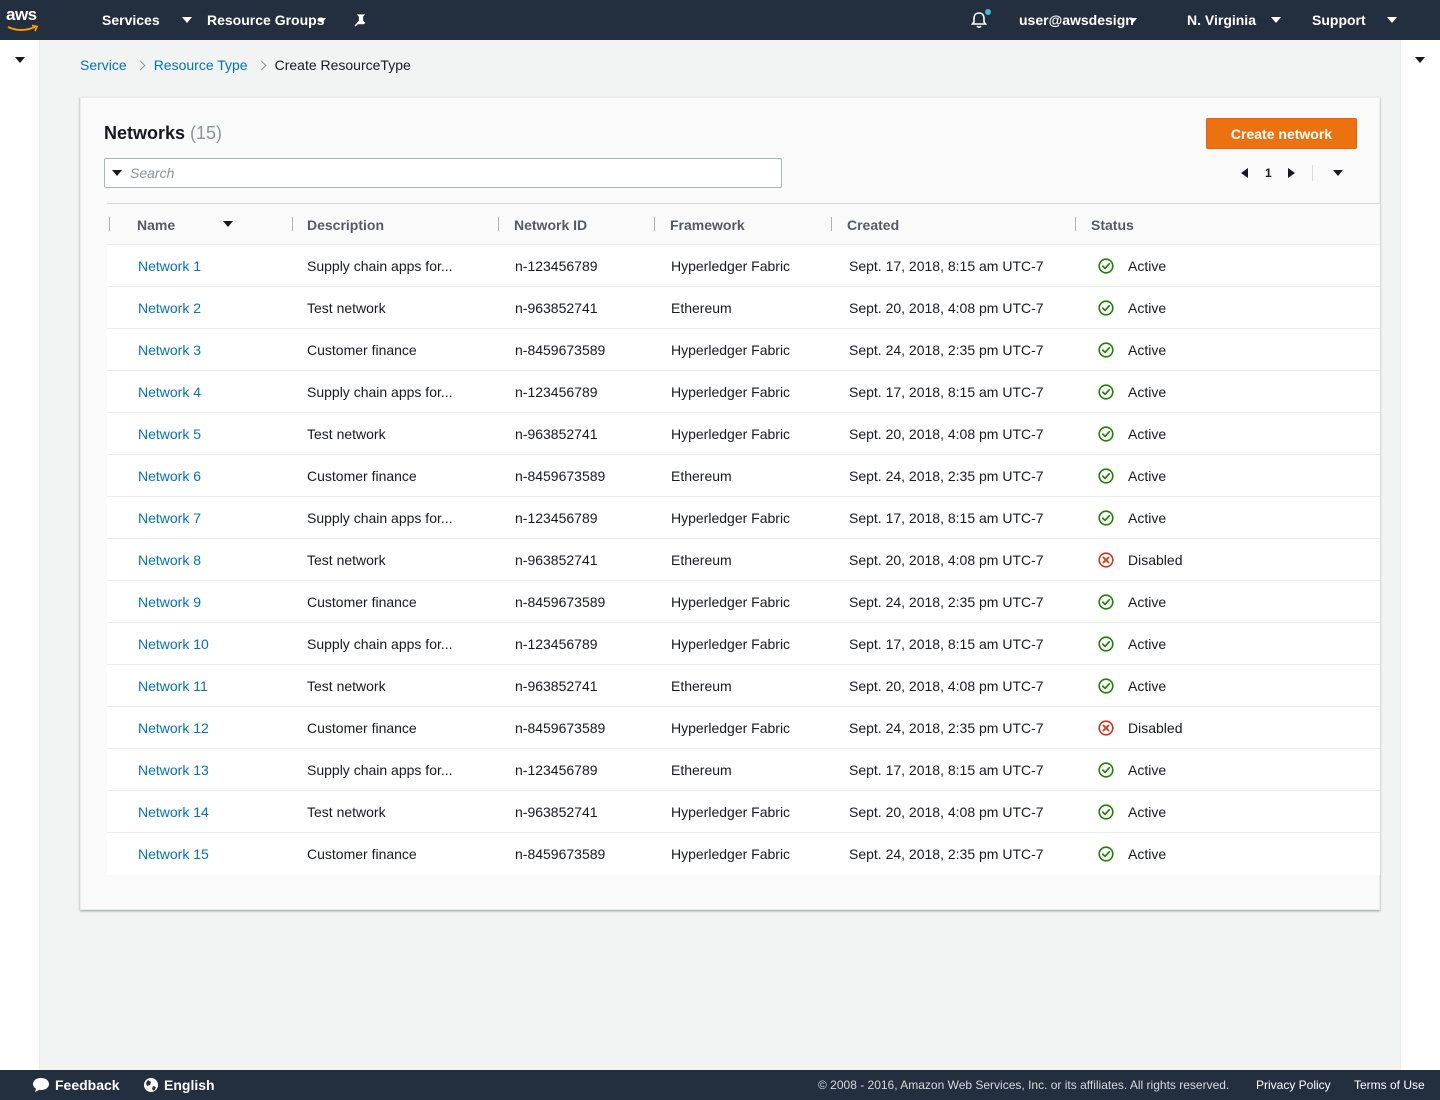  I want to click on network-name-link: Network 3, so click(169, 349).